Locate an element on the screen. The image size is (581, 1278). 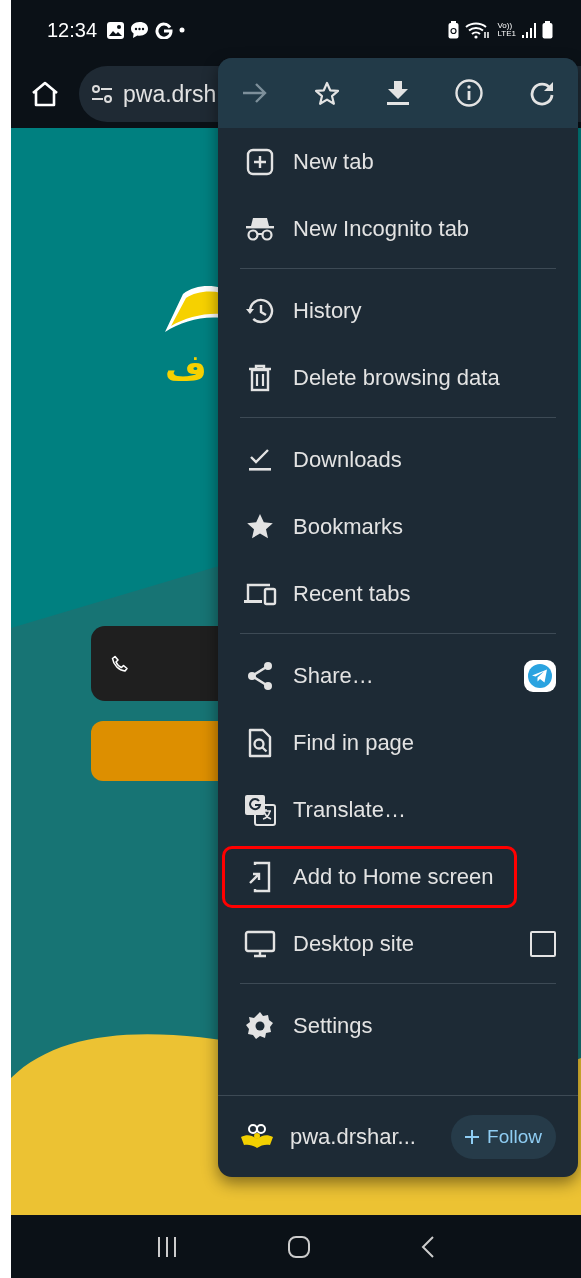
incognito-icon is located at coordinates (260, 228).